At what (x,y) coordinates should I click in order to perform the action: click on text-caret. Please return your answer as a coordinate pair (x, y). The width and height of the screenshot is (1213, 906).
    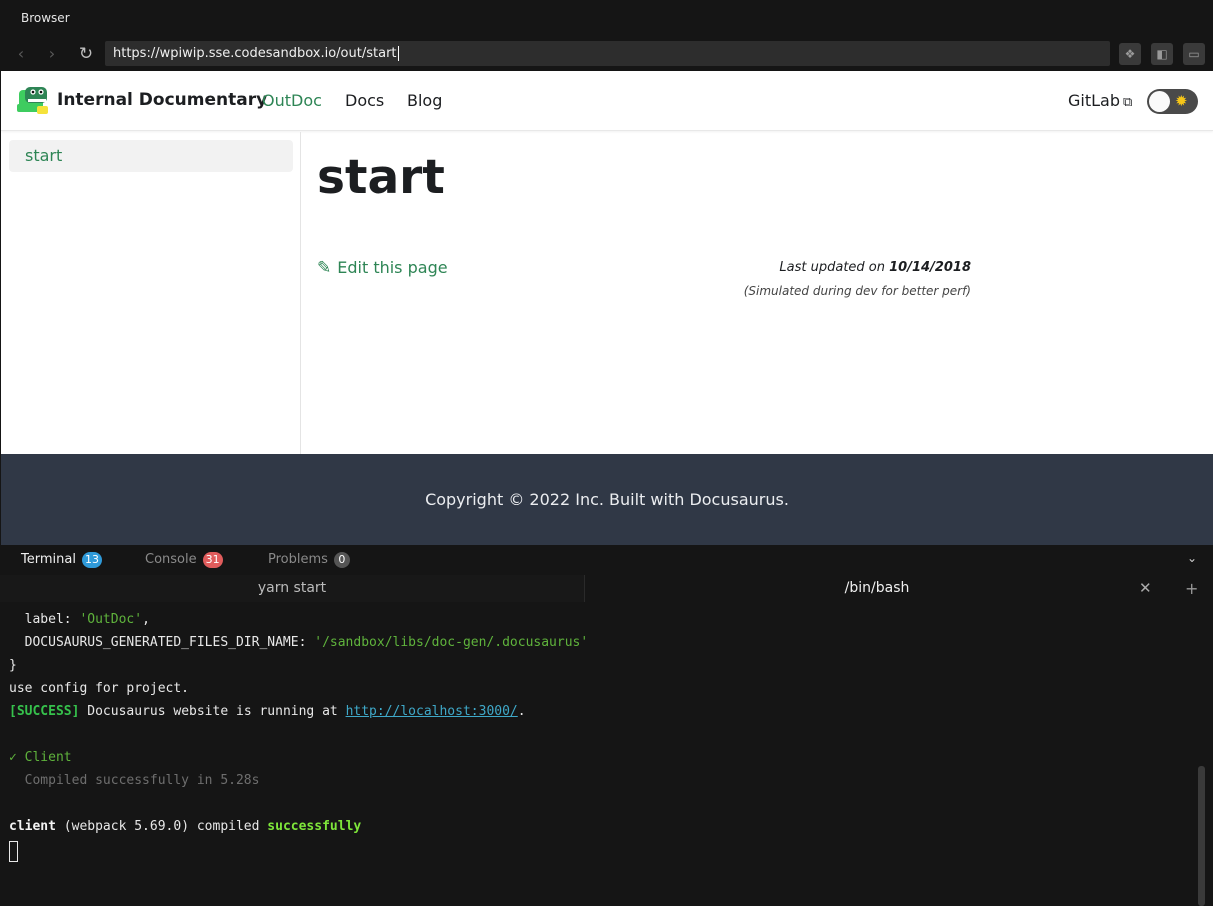
    Looking at the image, I should click on (398, 53).